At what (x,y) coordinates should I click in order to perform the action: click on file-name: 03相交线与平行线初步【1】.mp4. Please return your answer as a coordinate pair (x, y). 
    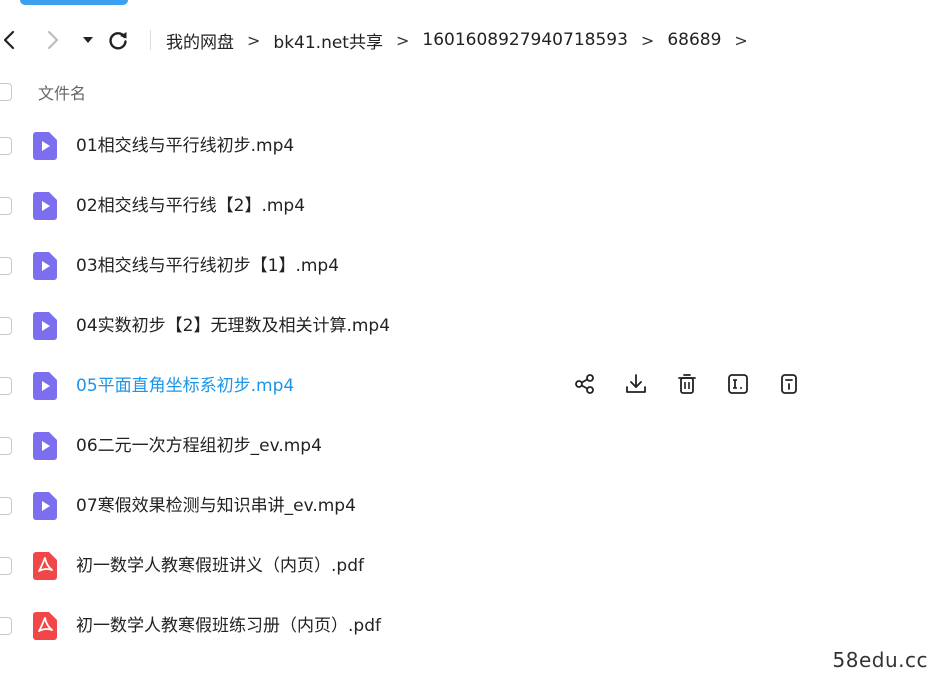
    Looking at the image, I should click on (207, 266).